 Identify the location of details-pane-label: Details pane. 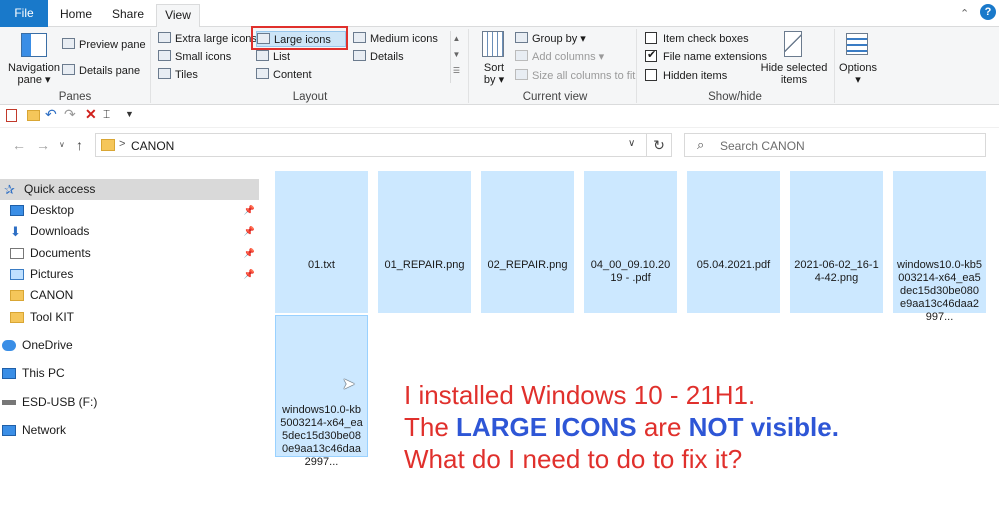
(110, 71).